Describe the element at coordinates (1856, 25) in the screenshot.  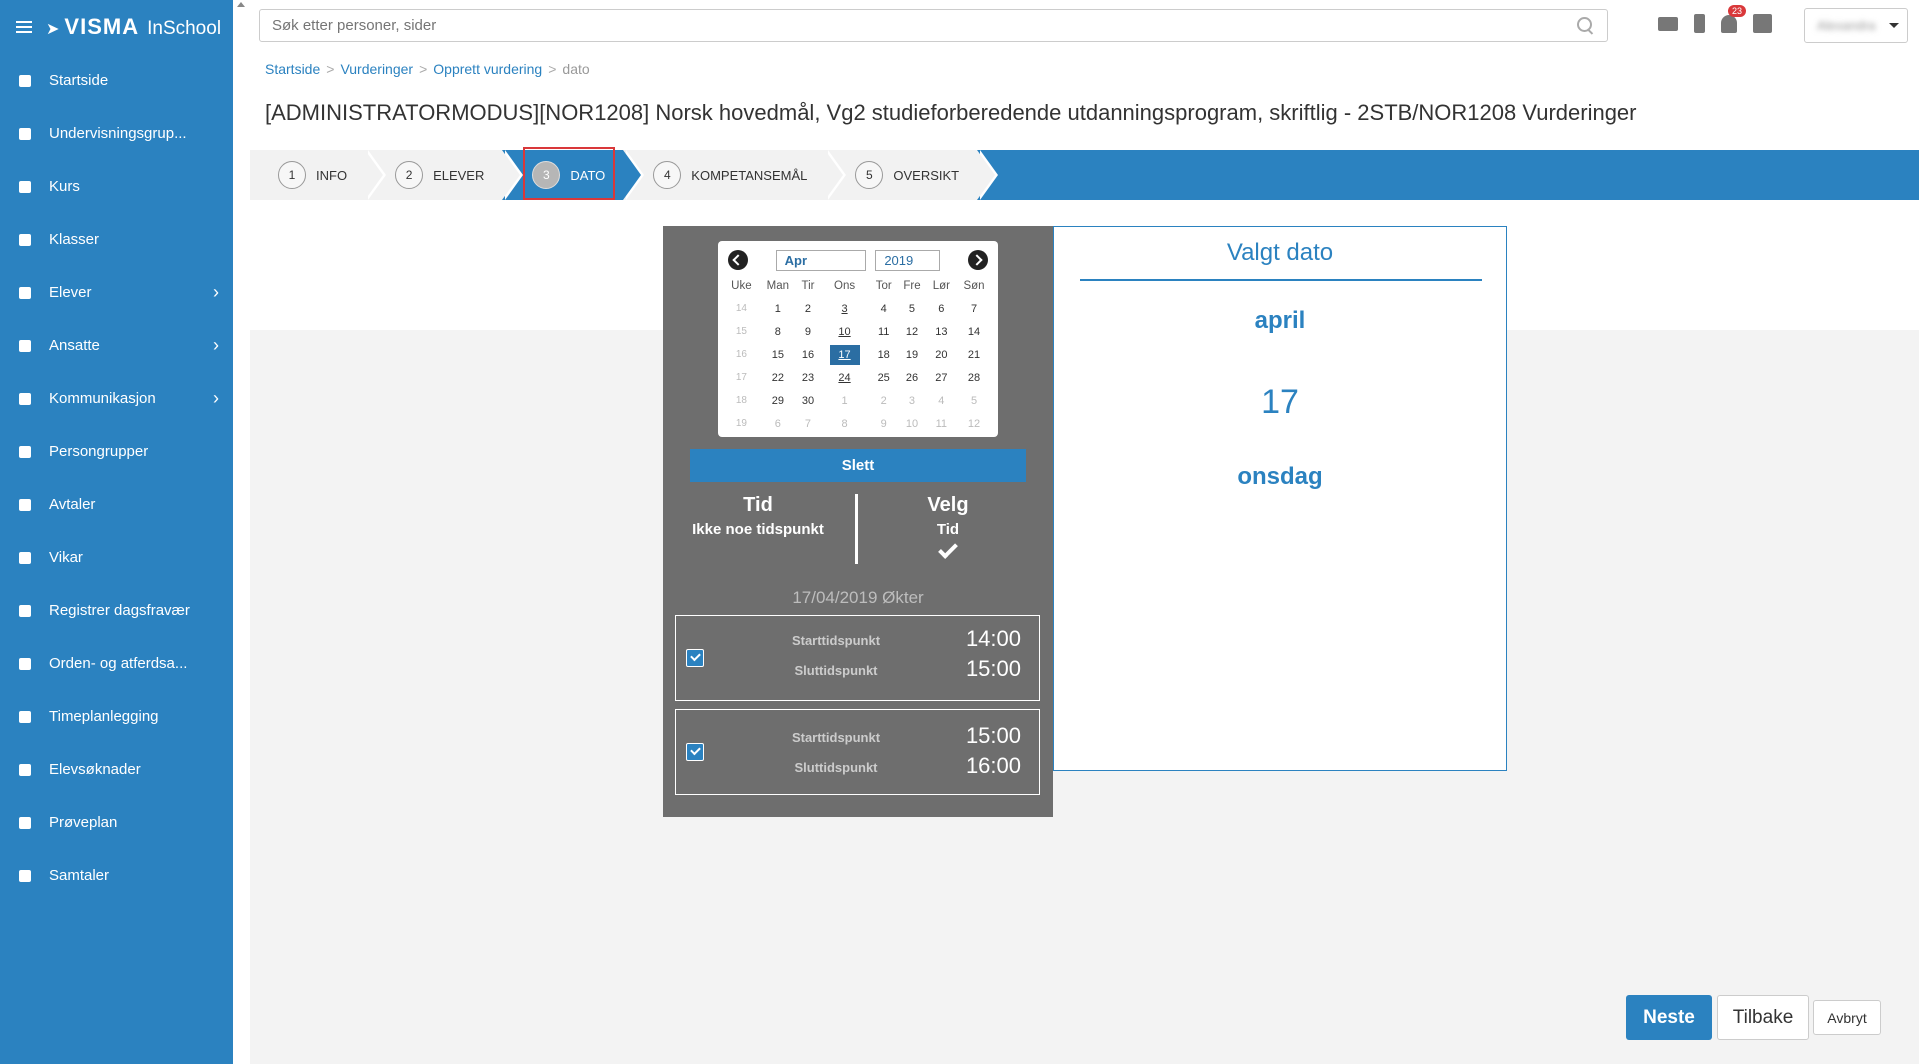
I see `user-menu: Alexandra` at that location.